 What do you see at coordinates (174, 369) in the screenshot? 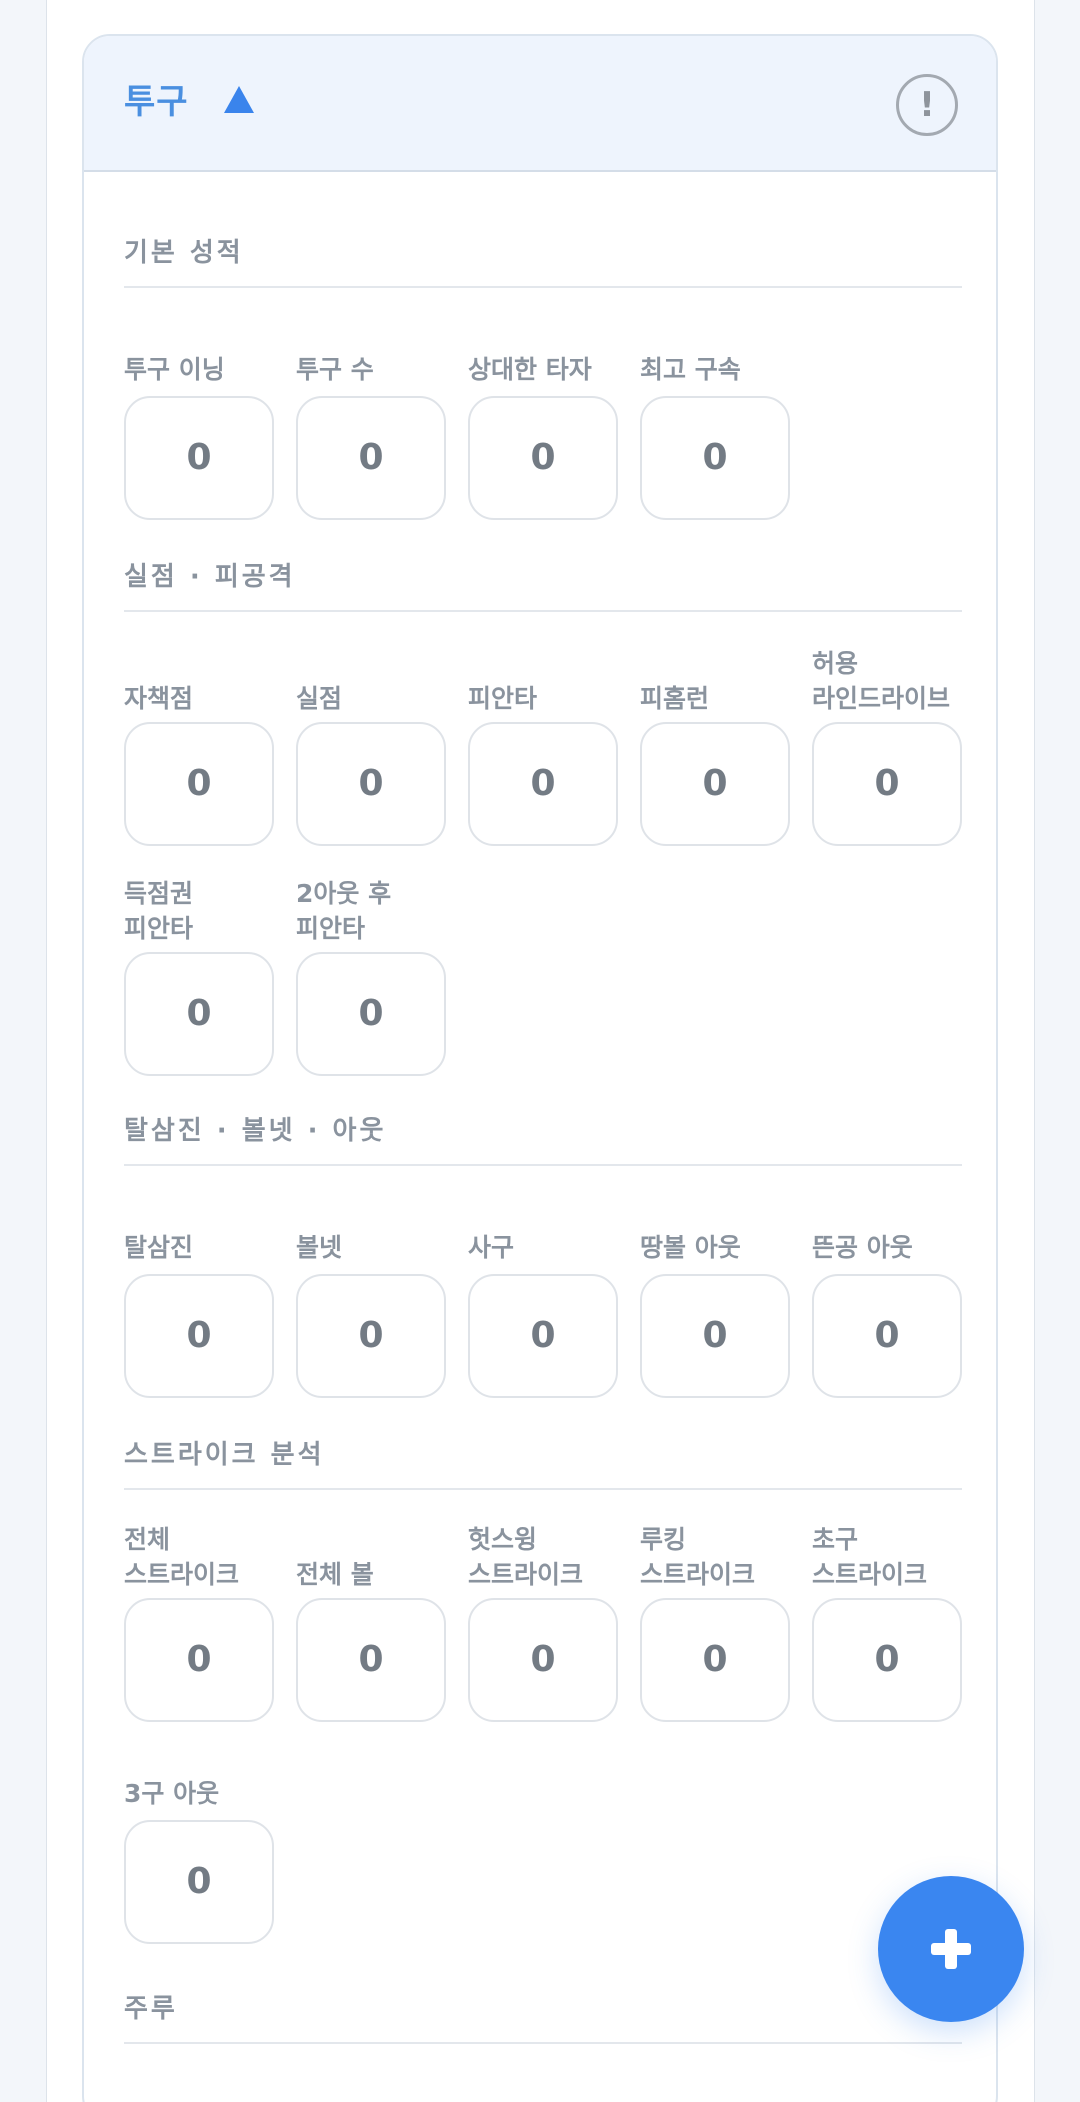
I see `field-label: 투구 이닝` at bounding box center [174, 369].